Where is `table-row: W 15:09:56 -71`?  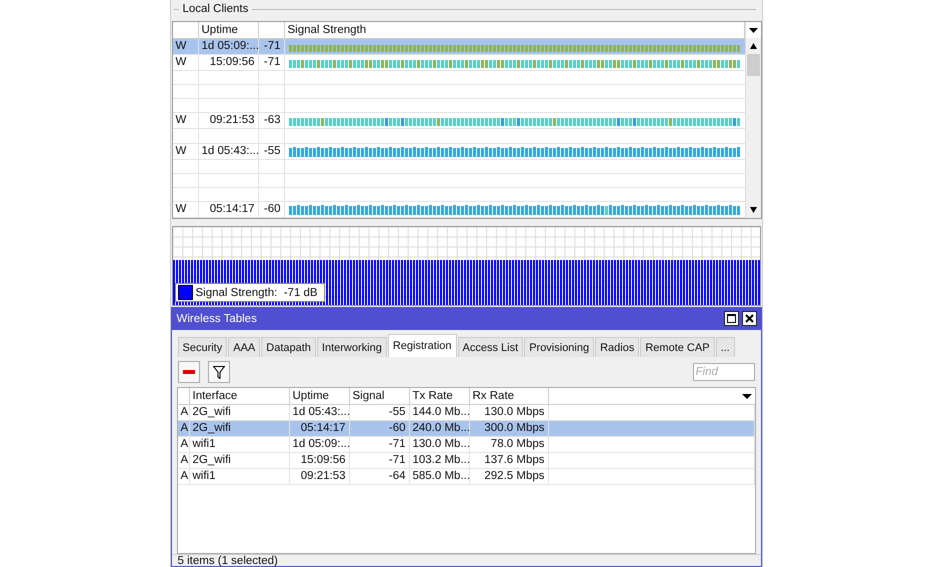
table-row: W 15:09:56 -71 is located at coordinates (458, 63).